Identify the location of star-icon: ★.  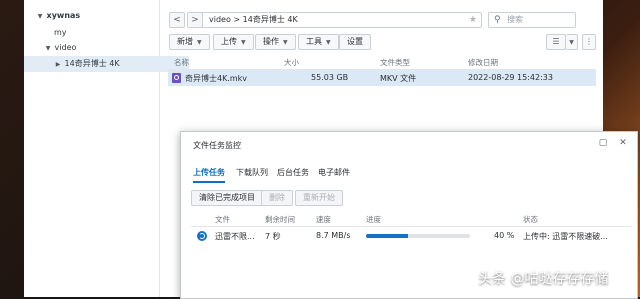
(473, 20).